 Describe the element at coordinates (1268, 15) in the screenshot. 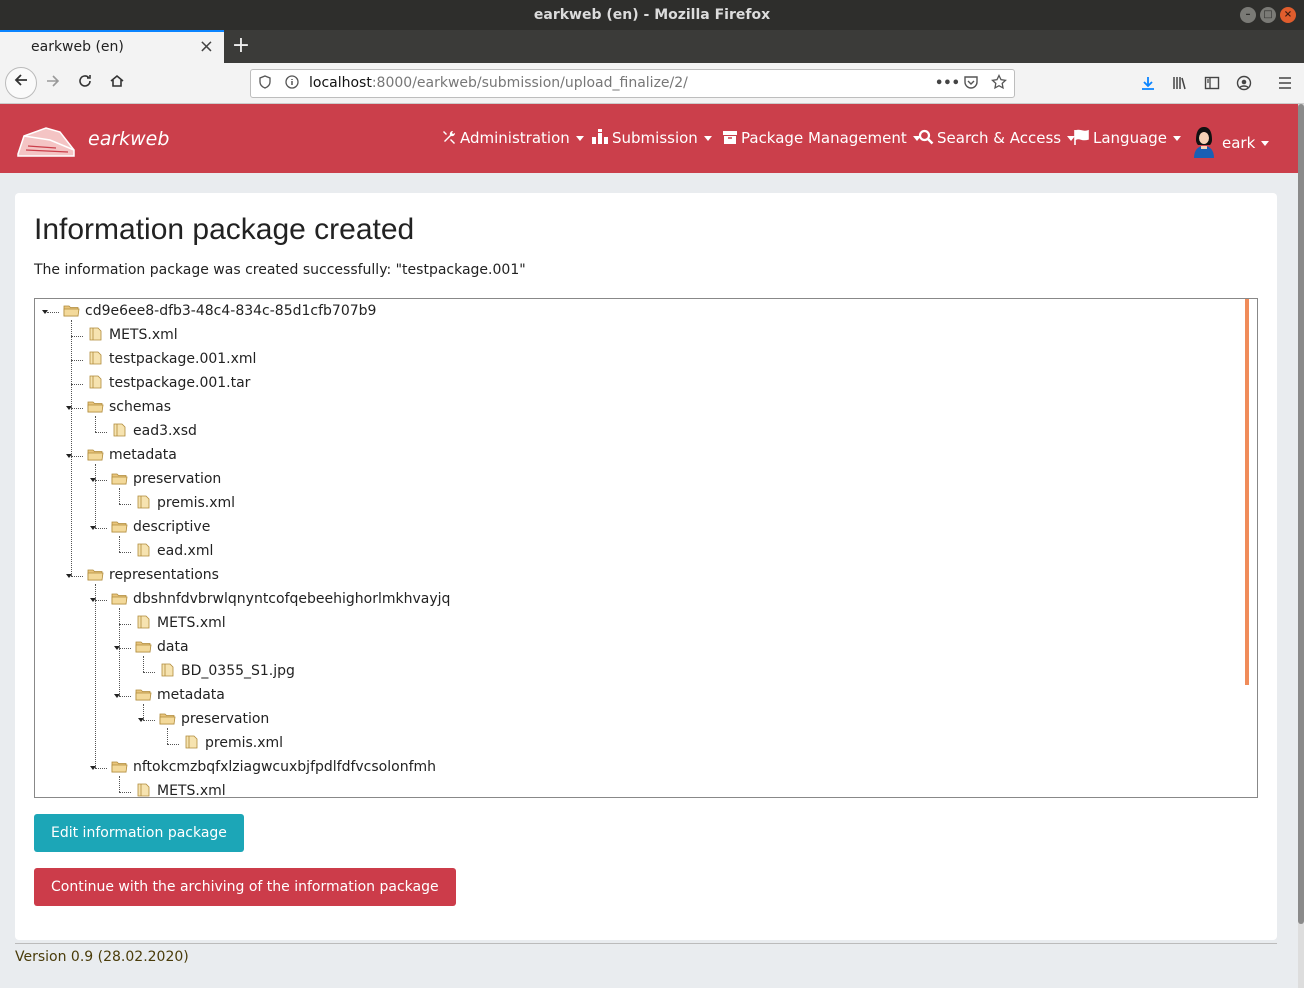

I see `maximize-button: □` at that location.